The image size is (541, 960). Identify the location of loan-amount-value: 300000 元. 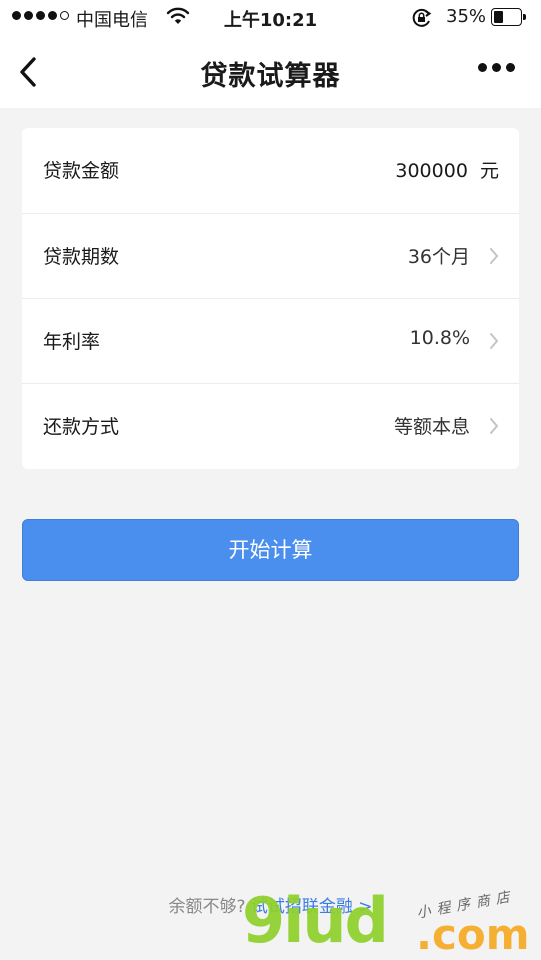
(447, 169).